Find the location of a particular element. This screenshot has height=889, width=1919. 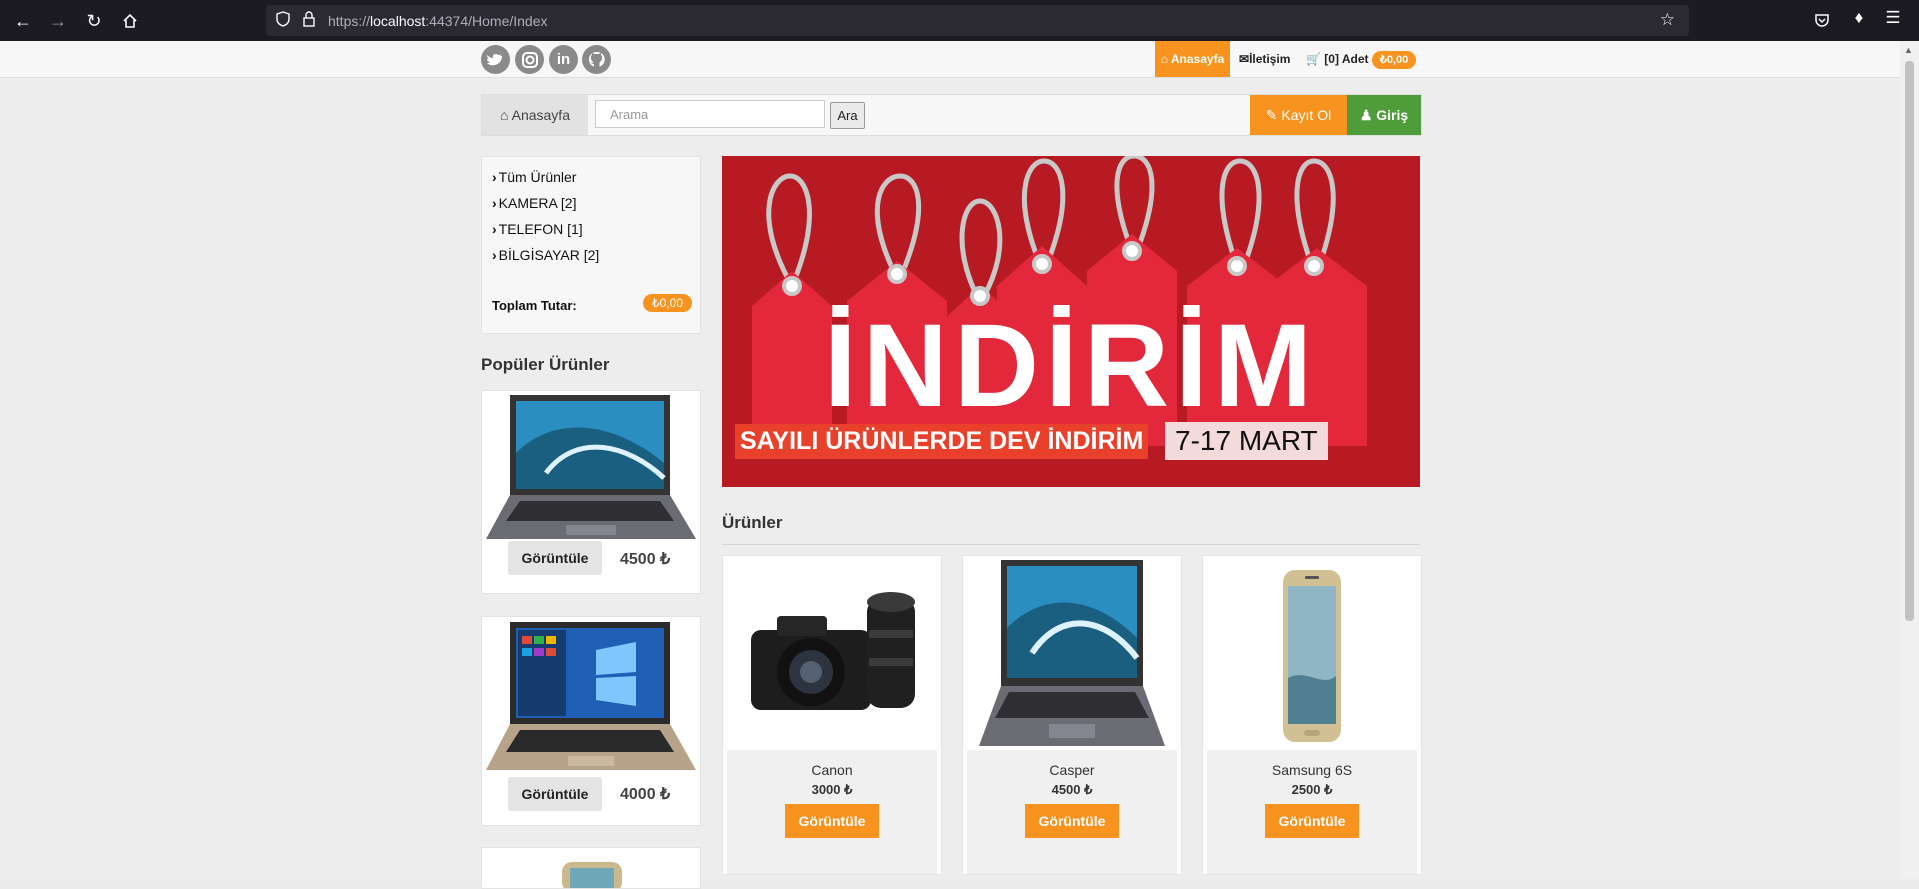

page-scrollbar: ▲ is located at coordinates (1909, 460).